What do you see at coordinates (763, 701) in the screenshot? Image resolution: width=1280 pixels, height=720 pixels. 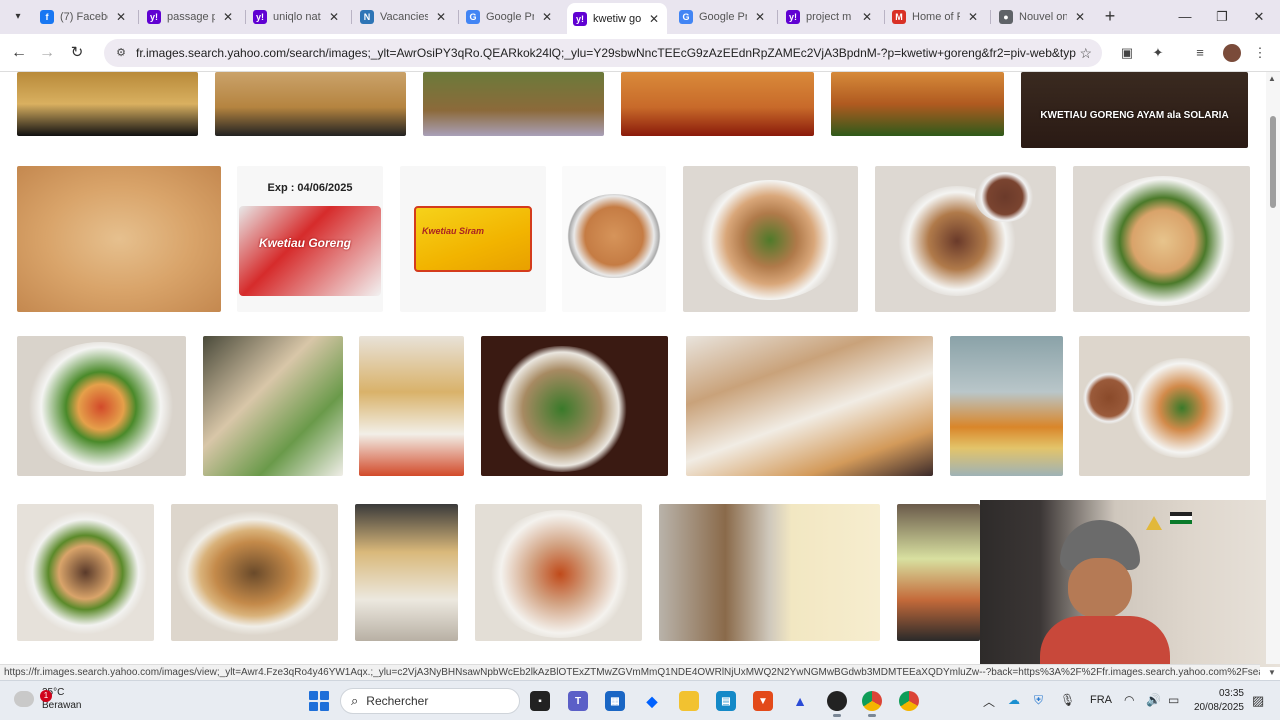 I see `brave-icon: ▼` at bounding box center [763, 701].